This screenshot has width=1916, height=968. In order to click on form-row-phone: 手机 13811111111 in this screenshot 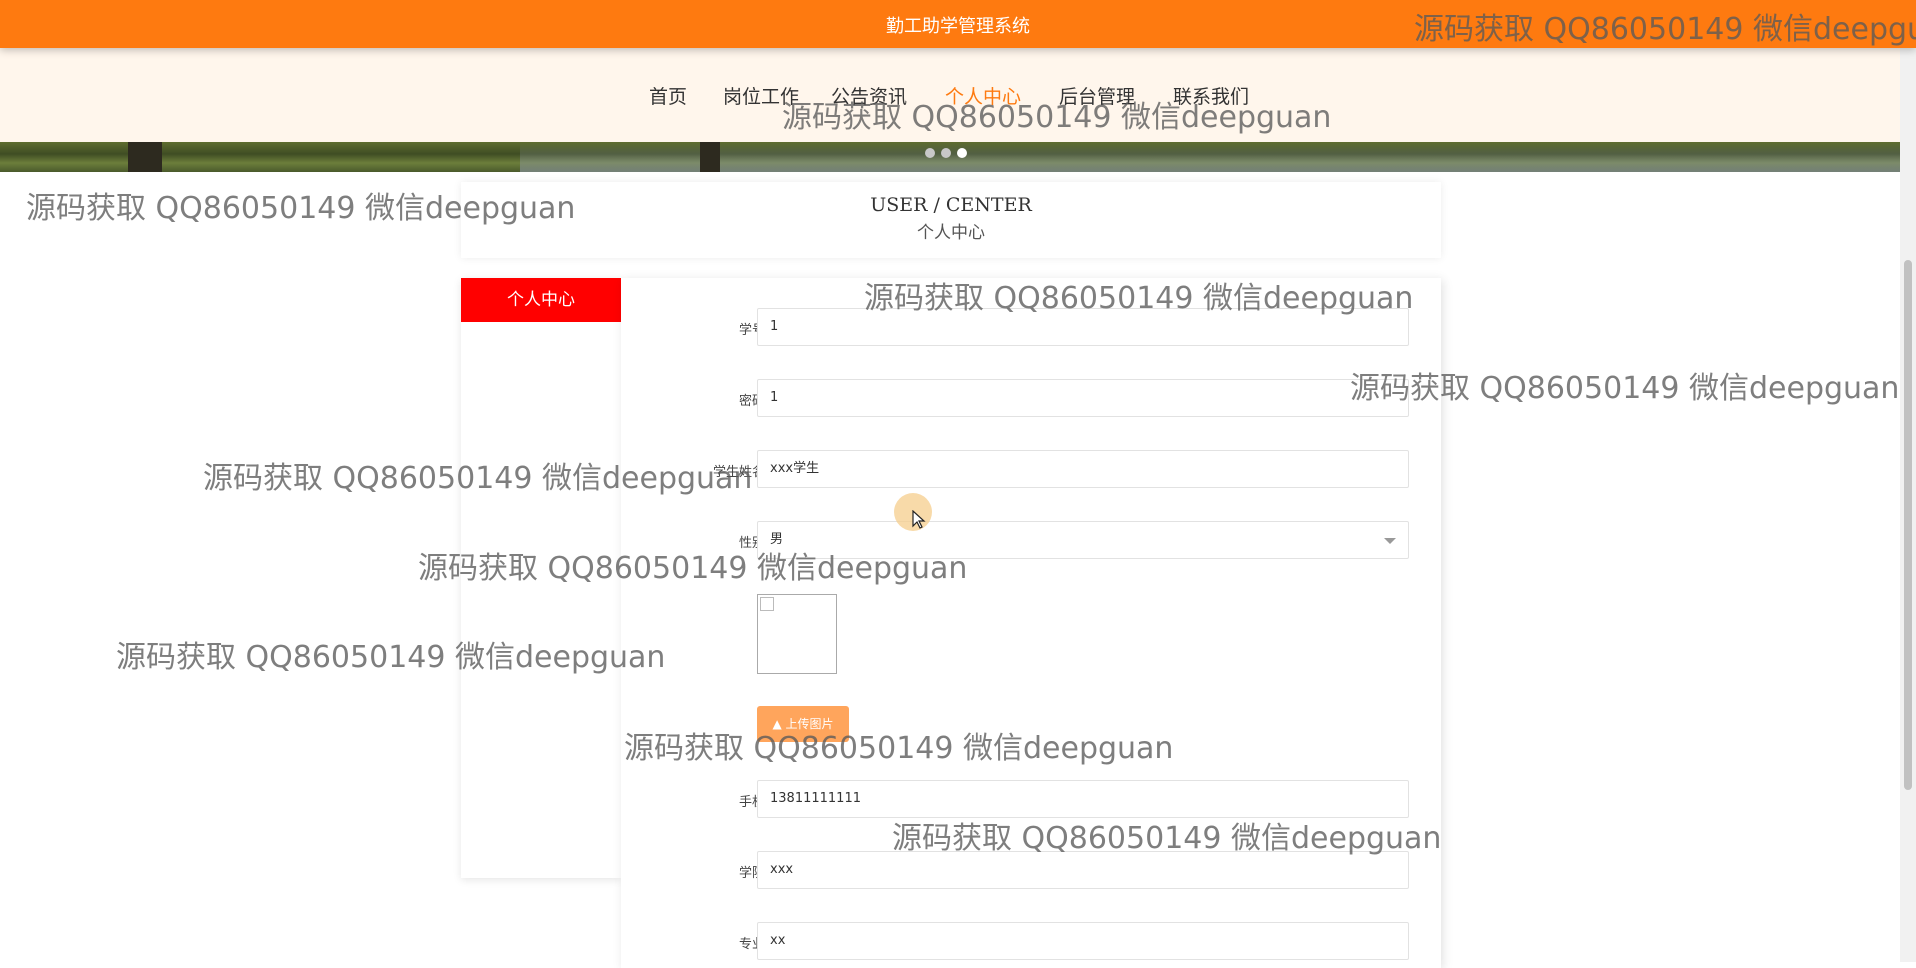, I will do `click(1031, 800)`.